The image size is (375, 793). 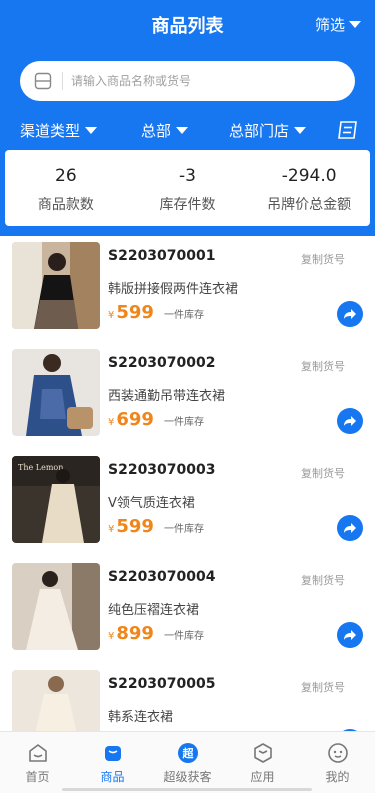 I want to click on home-indicator, so click(x=187, y=789).